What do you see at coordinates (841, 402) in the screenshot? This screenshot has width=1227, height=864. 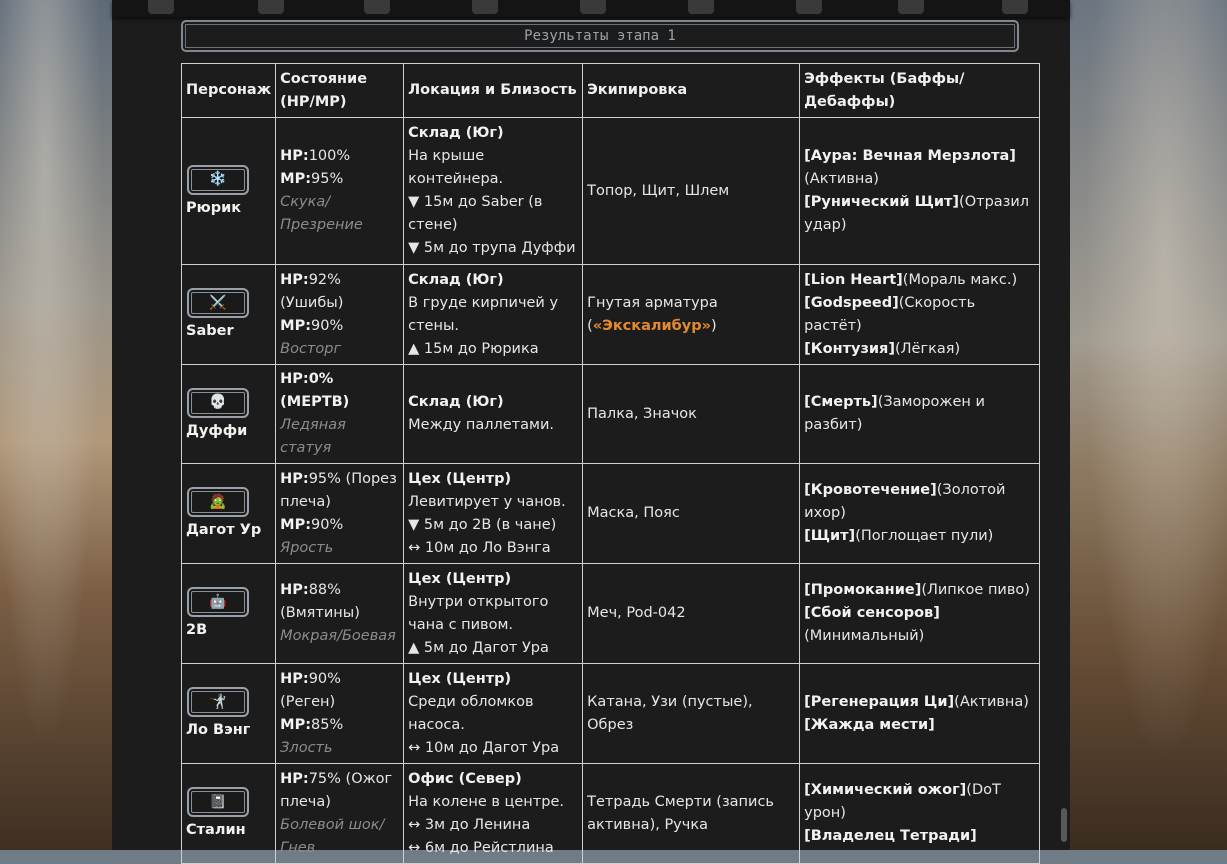 I see `effect-name: [Смерть]` at bounding box center [841, 402].